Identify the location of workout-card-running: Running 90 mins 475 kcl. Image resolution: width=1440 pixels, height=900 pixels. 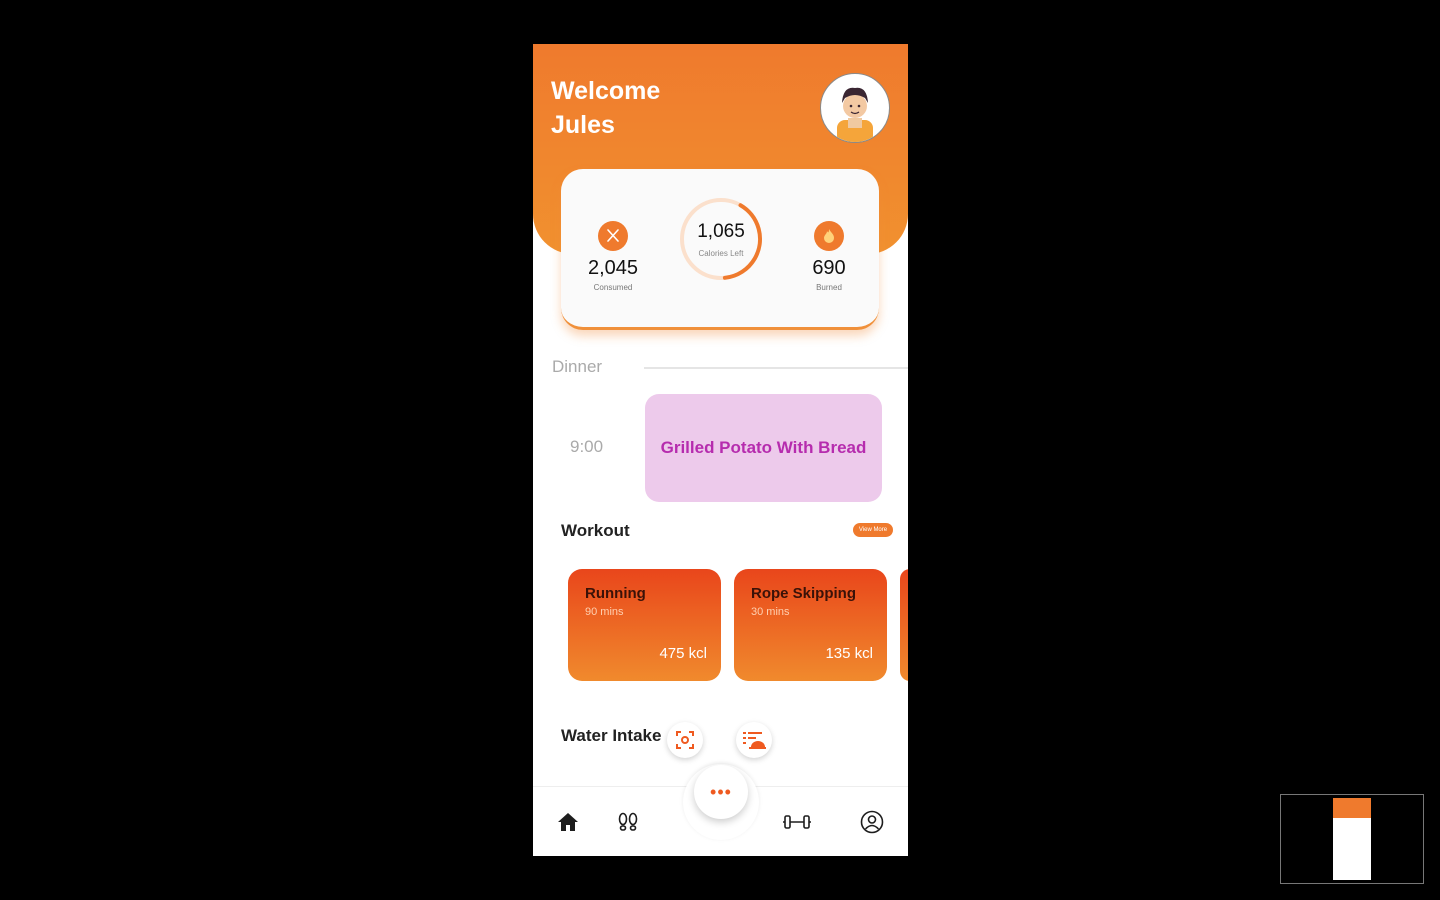
(644, 625).